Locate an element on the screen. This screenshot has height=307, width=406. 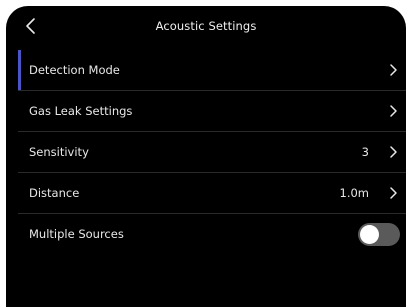
header: Acoustic Settings is located at coordinates (206, 26).